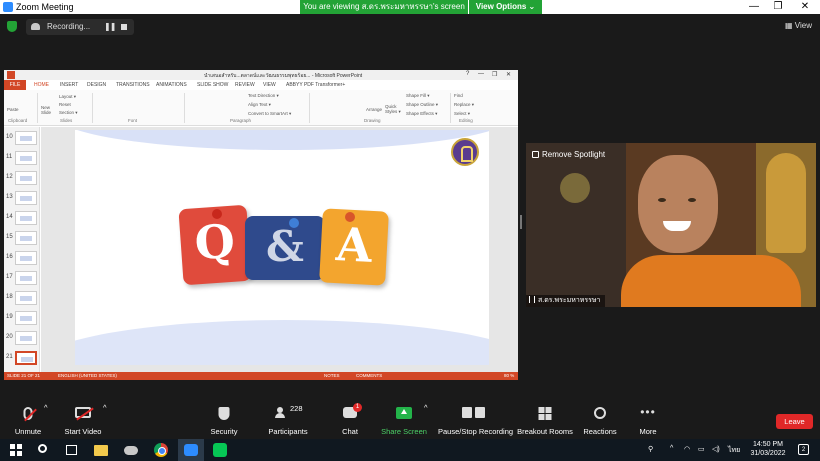 This screenshot has width=820, height=461. What do you see at coordinates (495, 75) in the screenshot?
I see `ppt-restore-icon: ❐` at bounding box center [495, 75].